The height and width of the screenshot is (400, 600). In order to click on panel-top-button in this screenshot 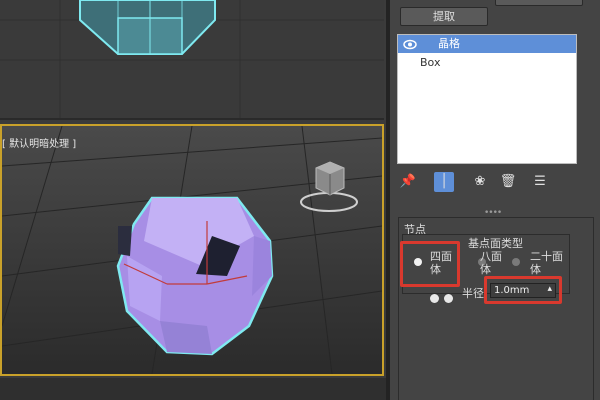, I will do `click(539, 3)`.